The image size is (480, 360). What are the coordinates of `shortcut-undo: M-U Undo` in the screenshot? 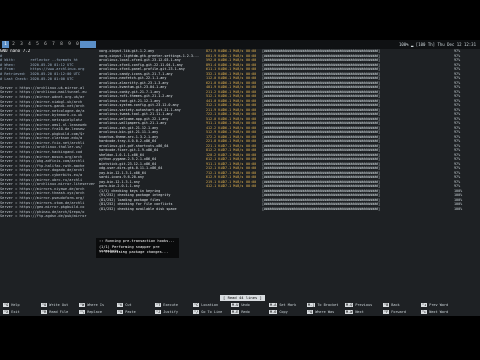 It's located at (240, 305).